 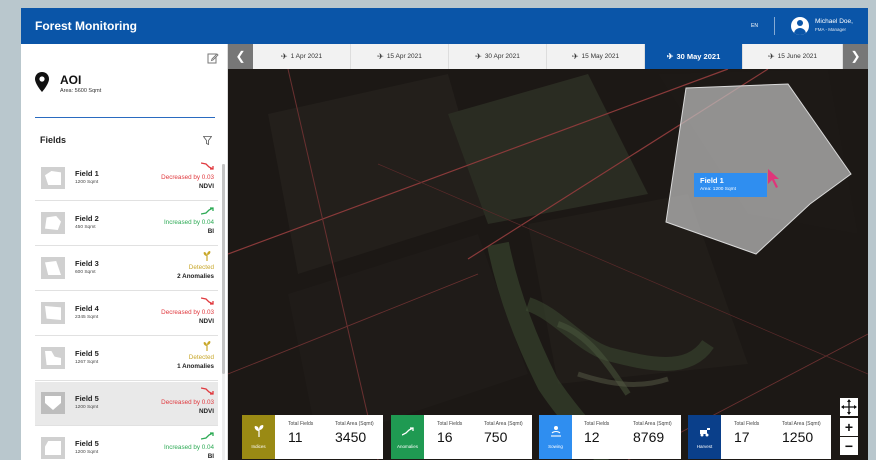 What do you see at coordinates (730, 185) in the screenshot?
I see `field-tooltip: Field 1 Area: 1200 Sqmt` at bounding box center [730, 185].